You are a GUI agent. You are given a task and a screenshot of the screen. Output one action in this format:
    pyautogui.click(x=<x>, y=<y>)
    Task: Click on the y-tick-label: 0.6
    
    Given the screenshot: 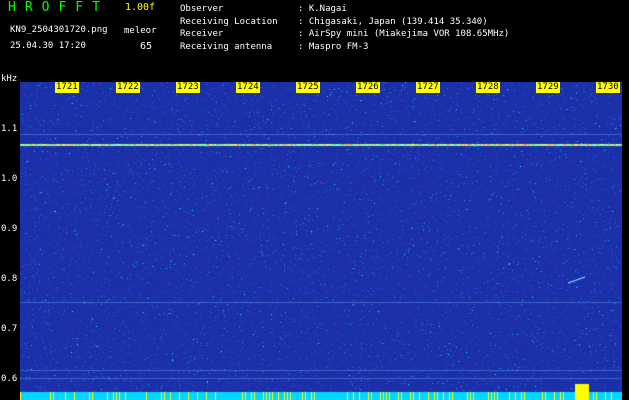 What is the action you would take?
    pyautogui.click(x=9, y=379)
    